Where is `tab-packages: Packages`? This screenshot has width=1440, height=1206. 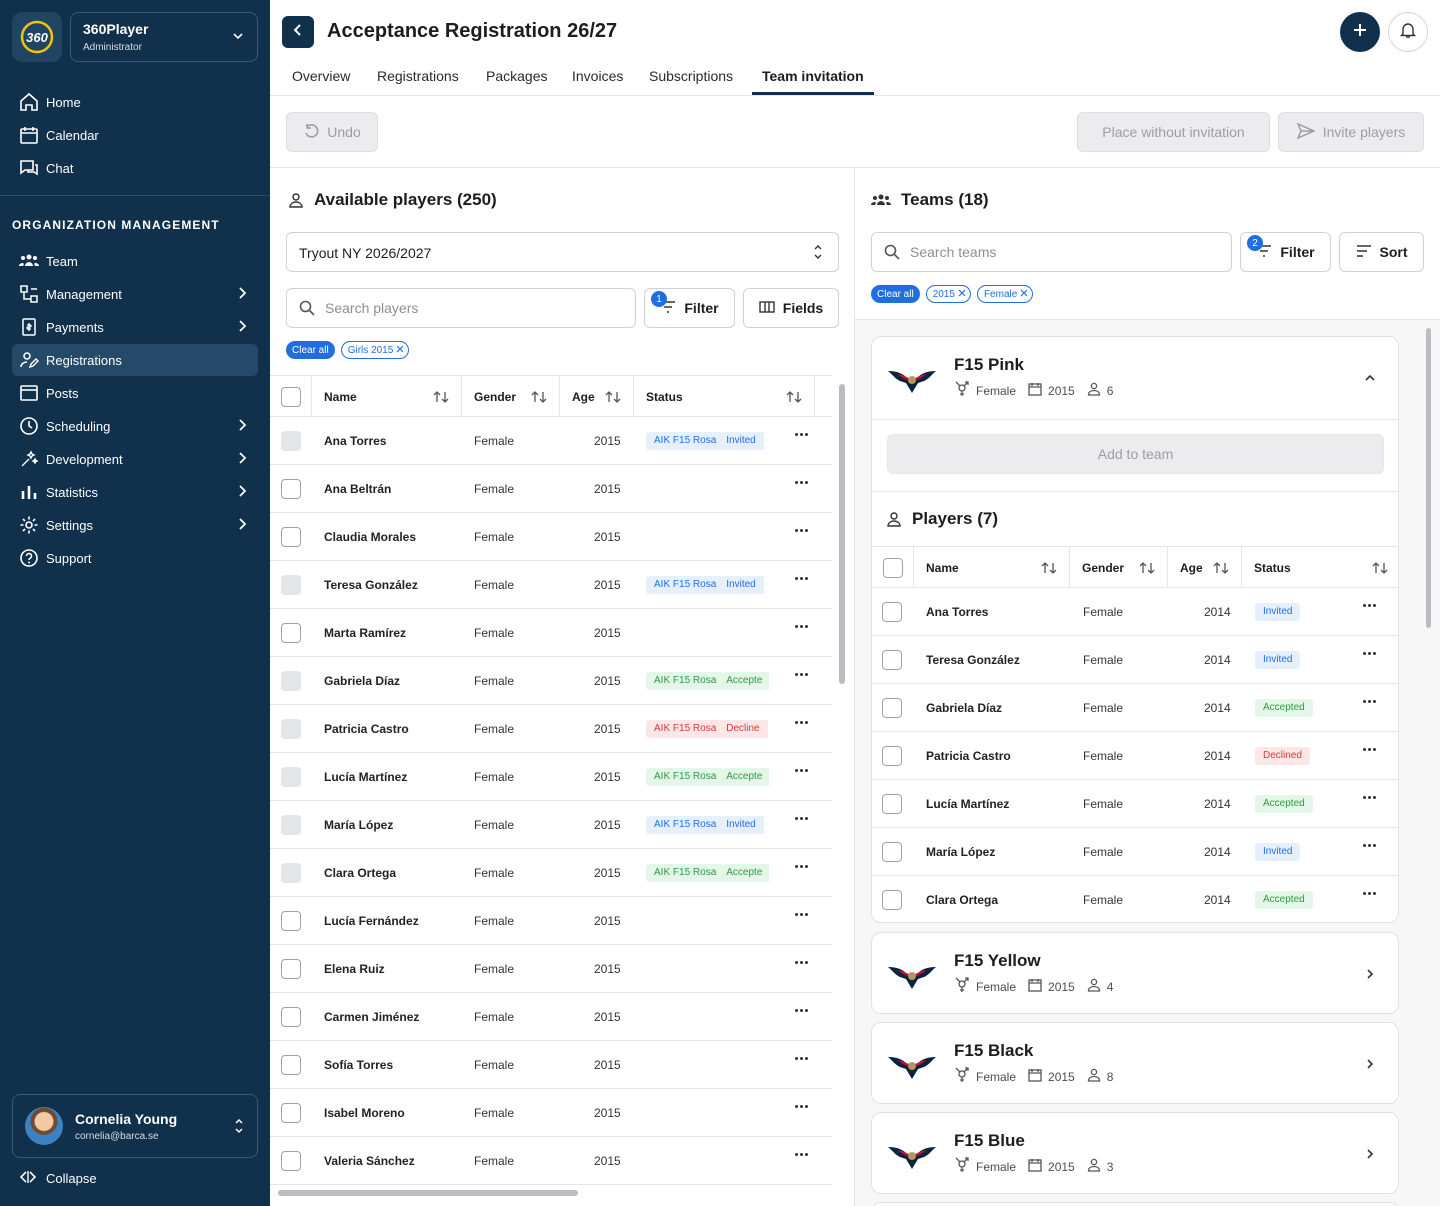 tab-packages: Packages is located at coordinates (516, 76).